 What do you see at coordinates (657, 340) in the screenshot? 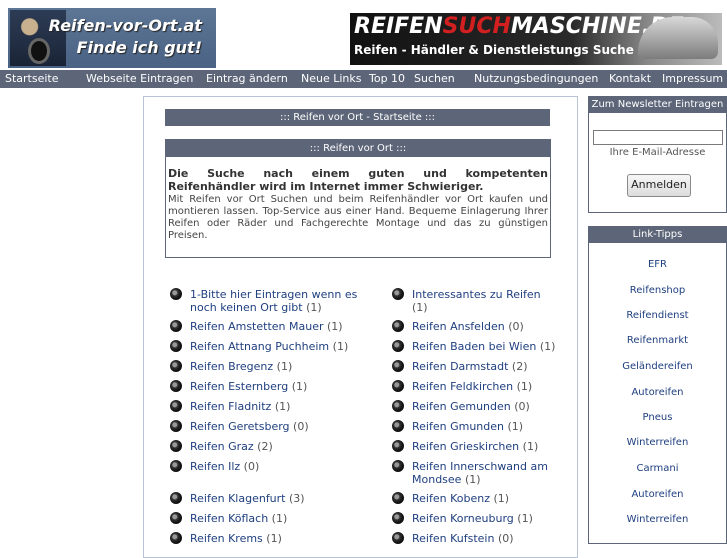
I see `link-tip-reifenmarkt: Reifenmarkt` at bounding box center [657, 340].